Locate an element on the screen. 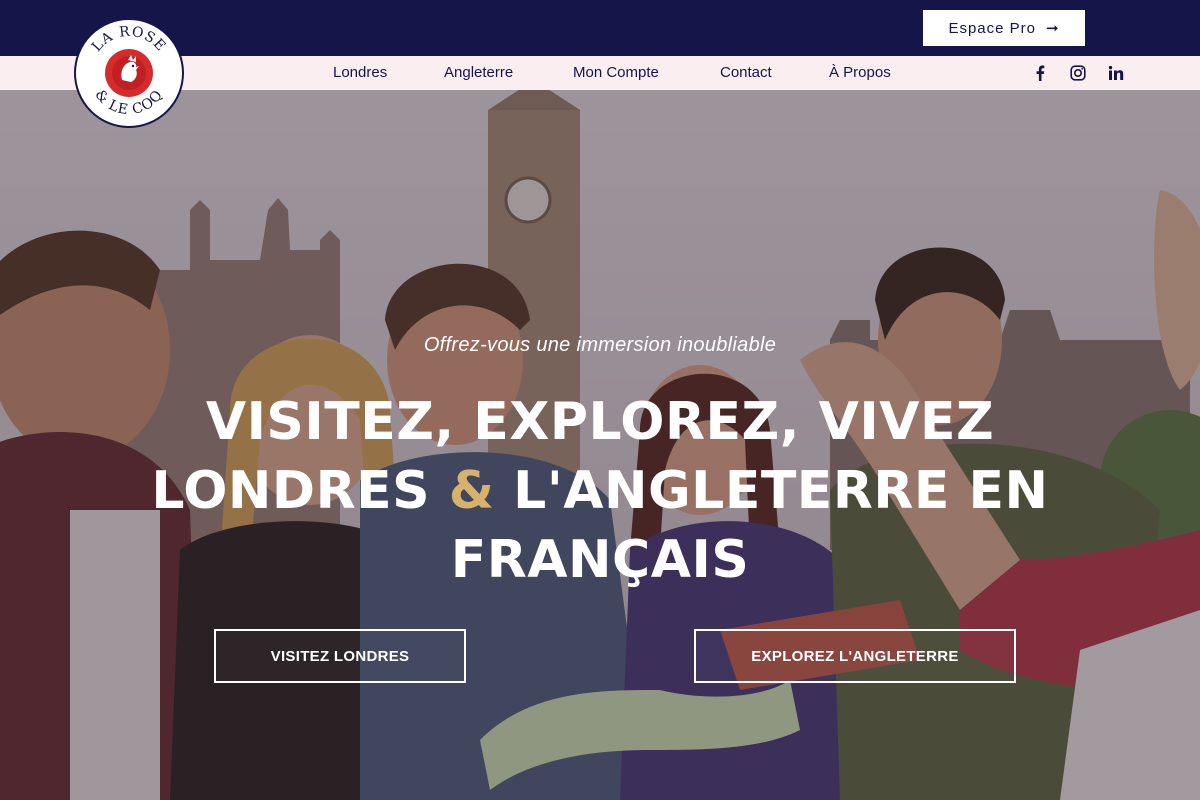 This screenshot has width=1200, height=800. nav-item-contact: Contact is located at coordinates (746, 73).